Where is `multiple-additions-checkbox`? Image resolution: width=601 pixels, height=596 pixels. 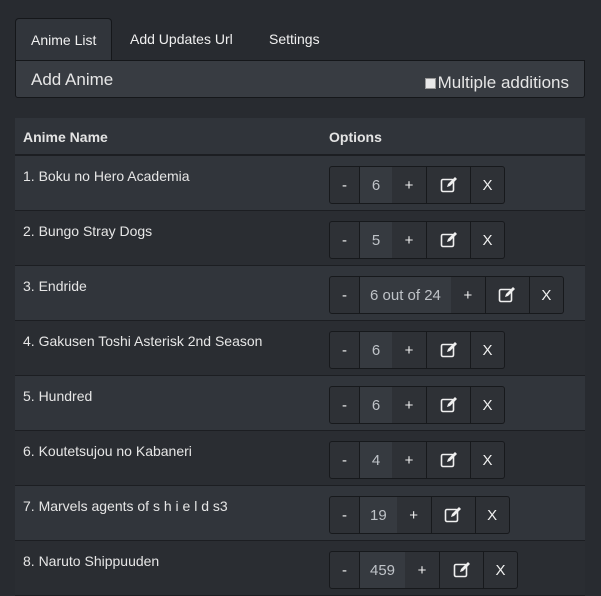
multiple-additions-checkbox is located at coordinates (430, 83).